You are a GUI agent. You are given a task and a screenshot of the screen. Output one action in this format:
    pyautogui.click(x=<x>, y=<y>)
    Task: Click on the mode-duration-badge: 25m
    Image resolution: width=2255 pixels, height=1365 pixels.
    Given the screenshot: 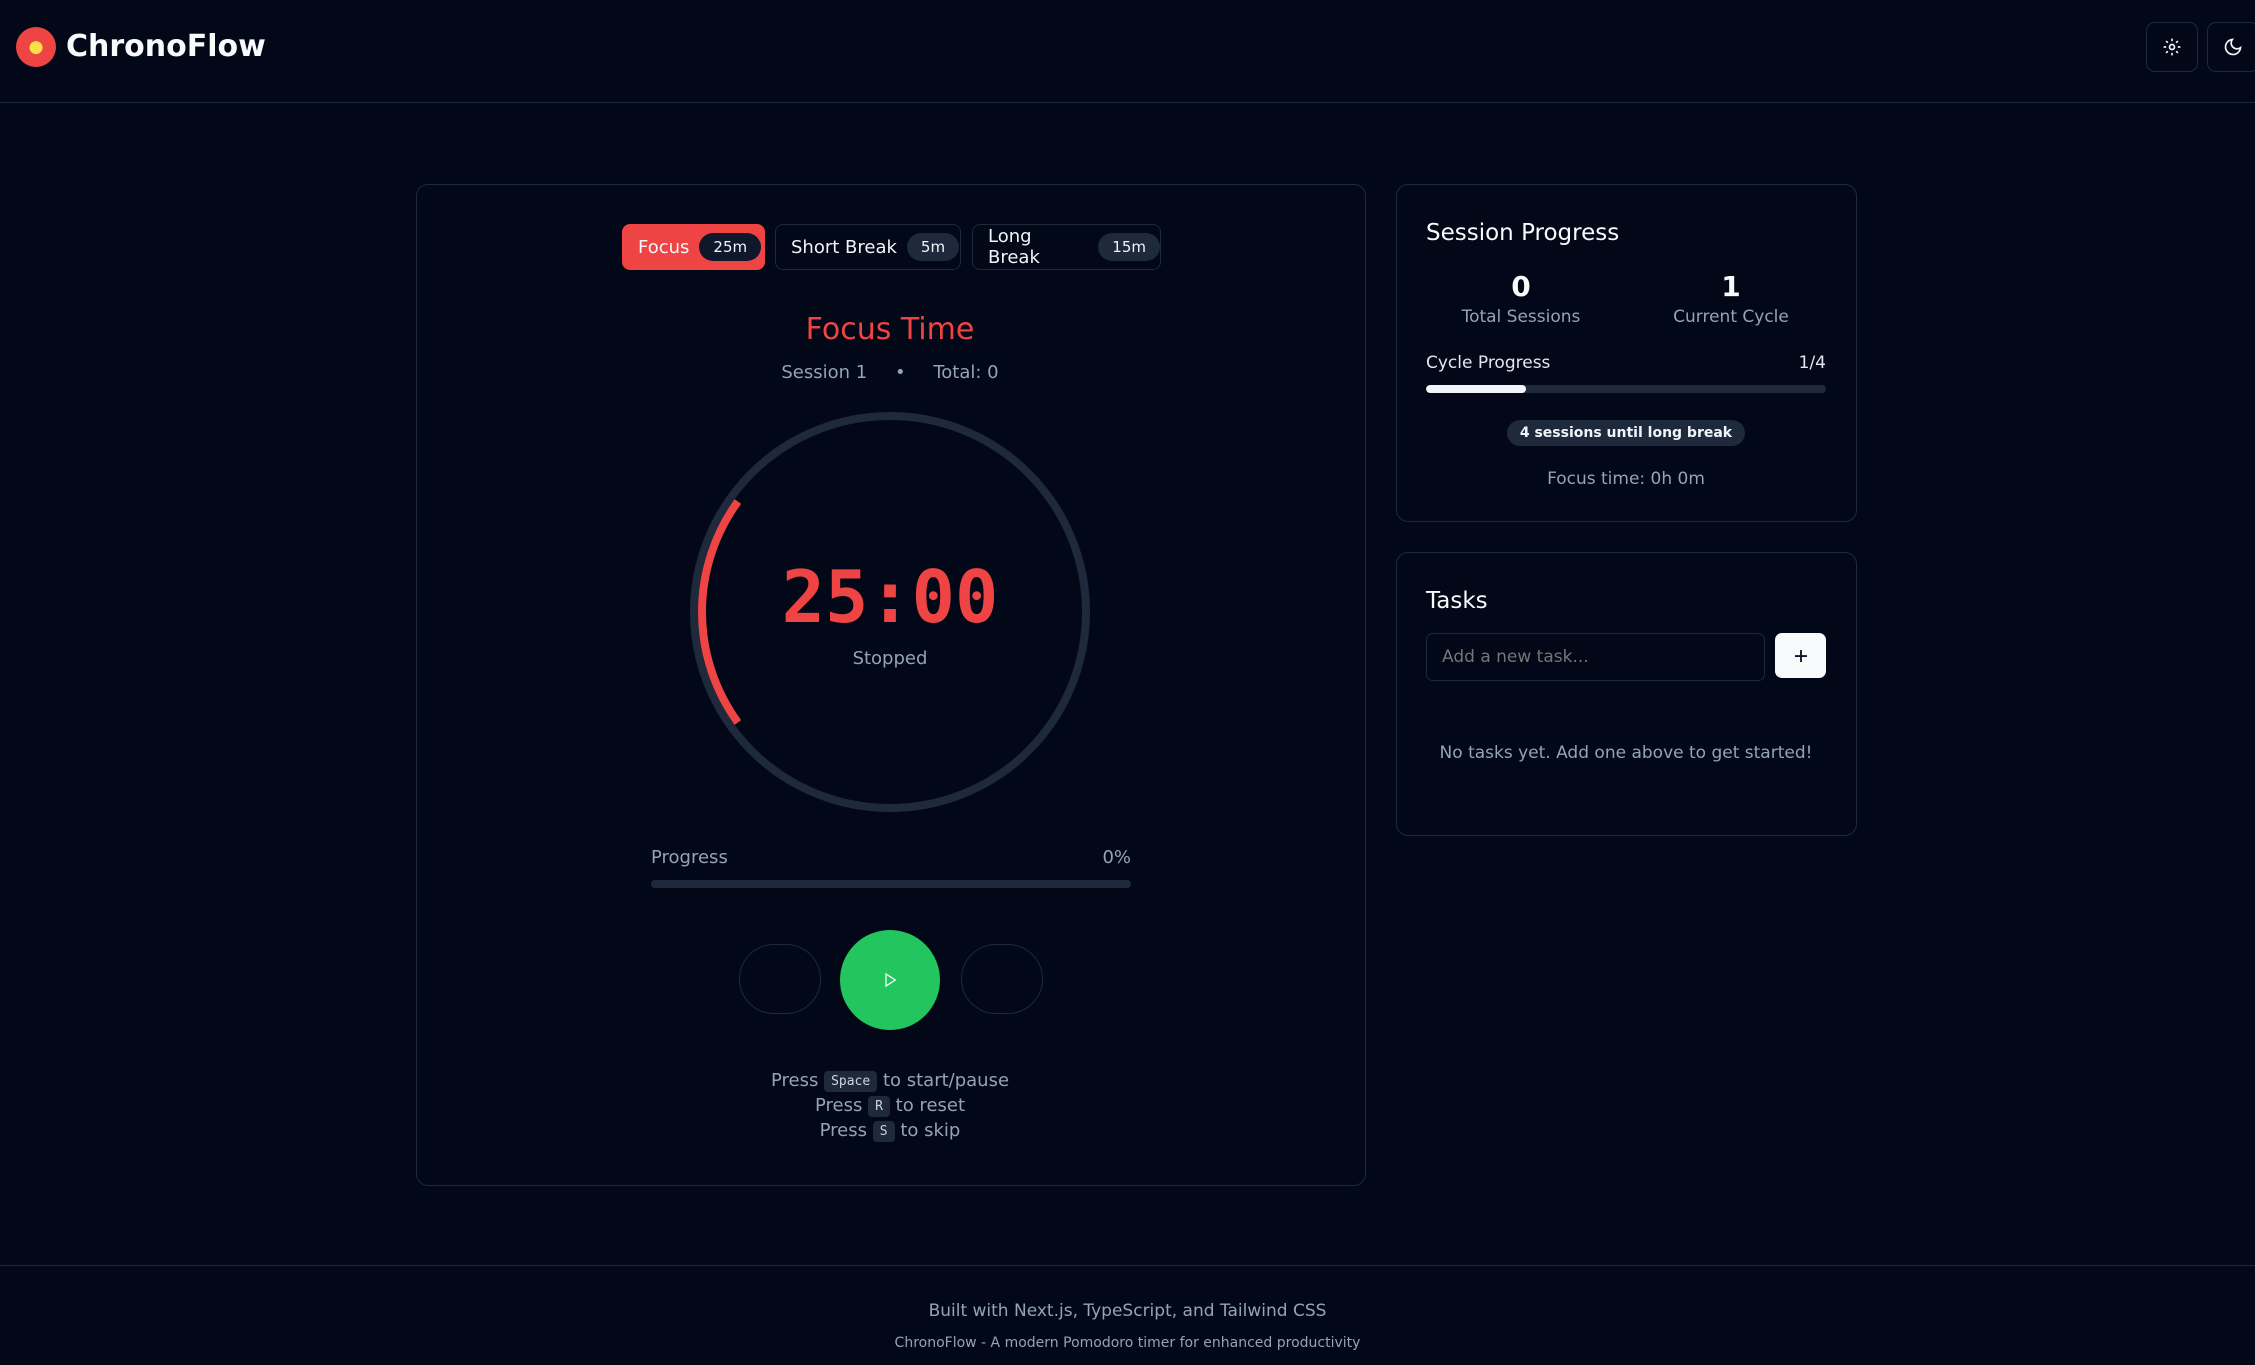 What is the action you would take?
    pyautogui.click(x=730, y=247)
    